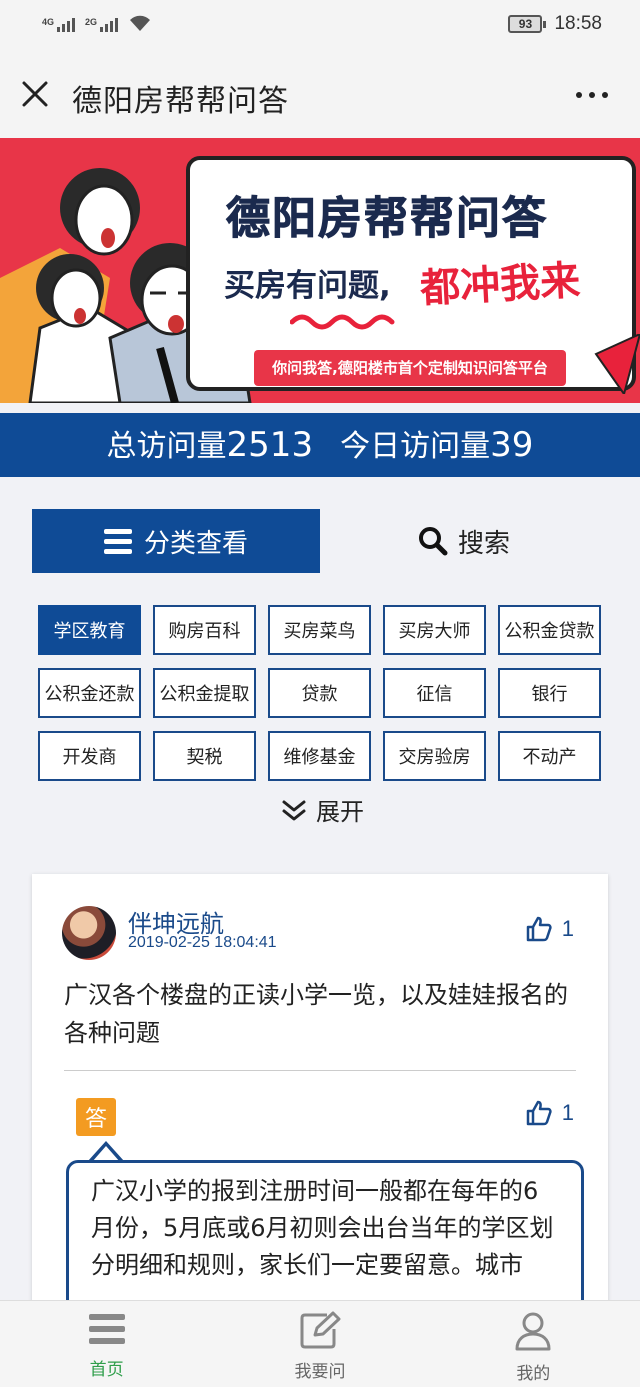 This screenshot has height=1387, width=640. I want to click on expand-button: 展开, so click(322, 809).